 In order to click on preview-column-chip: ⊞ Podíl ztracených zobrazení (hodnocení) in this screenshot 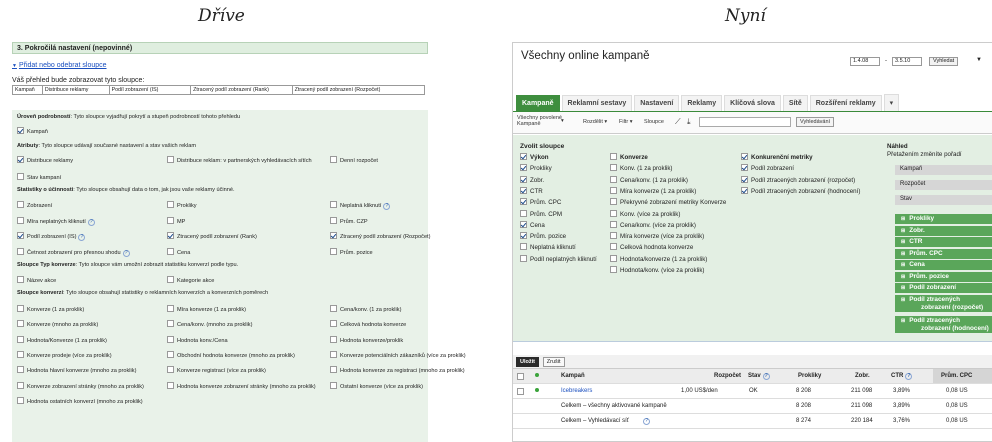, I will do `click(943, 324)`.